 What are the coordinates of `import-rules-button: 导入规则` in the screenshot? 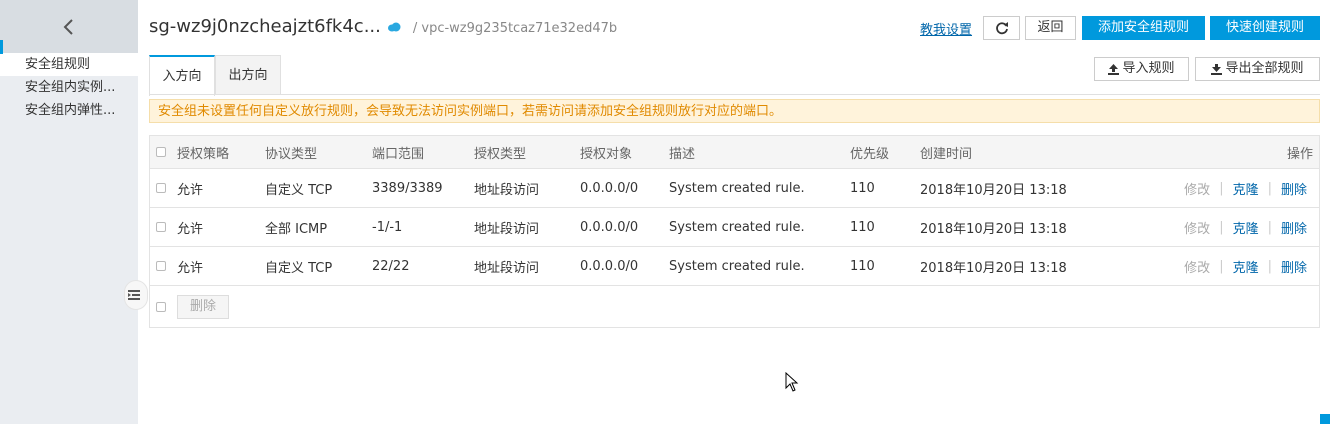 It's located at (1141, 69).